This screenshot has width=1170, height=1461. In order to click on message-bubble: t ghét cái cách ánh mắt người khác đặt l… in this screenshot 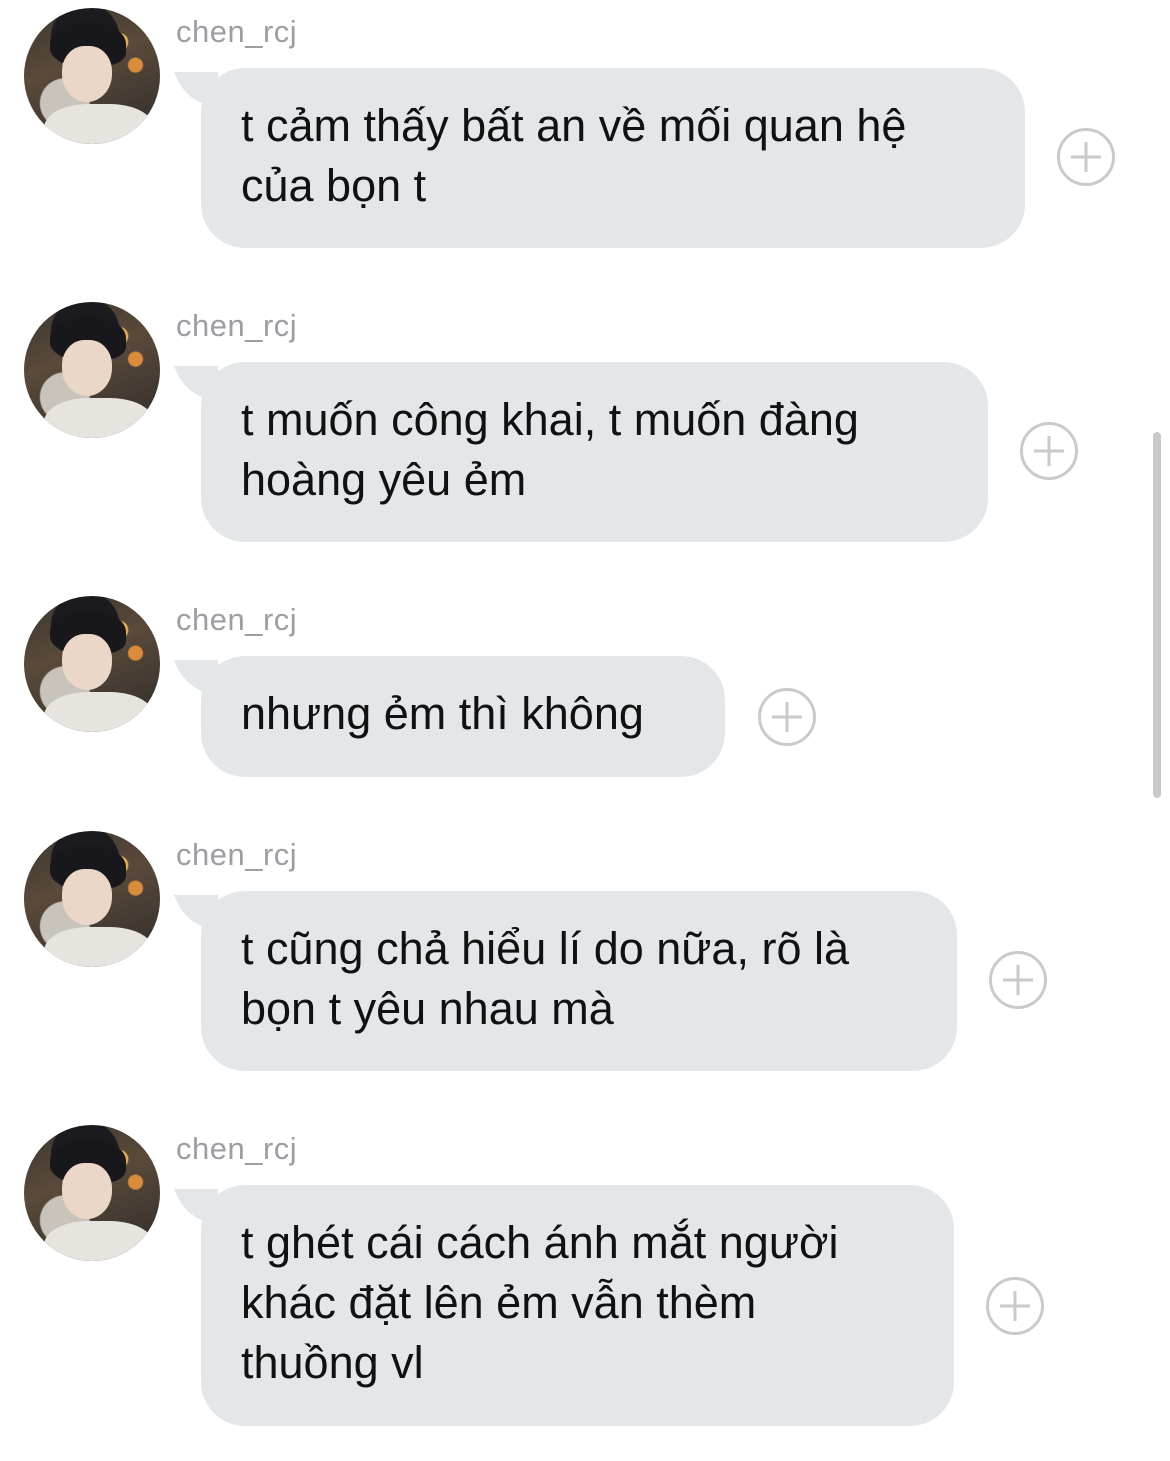, I will do `click(577, 1305)`.